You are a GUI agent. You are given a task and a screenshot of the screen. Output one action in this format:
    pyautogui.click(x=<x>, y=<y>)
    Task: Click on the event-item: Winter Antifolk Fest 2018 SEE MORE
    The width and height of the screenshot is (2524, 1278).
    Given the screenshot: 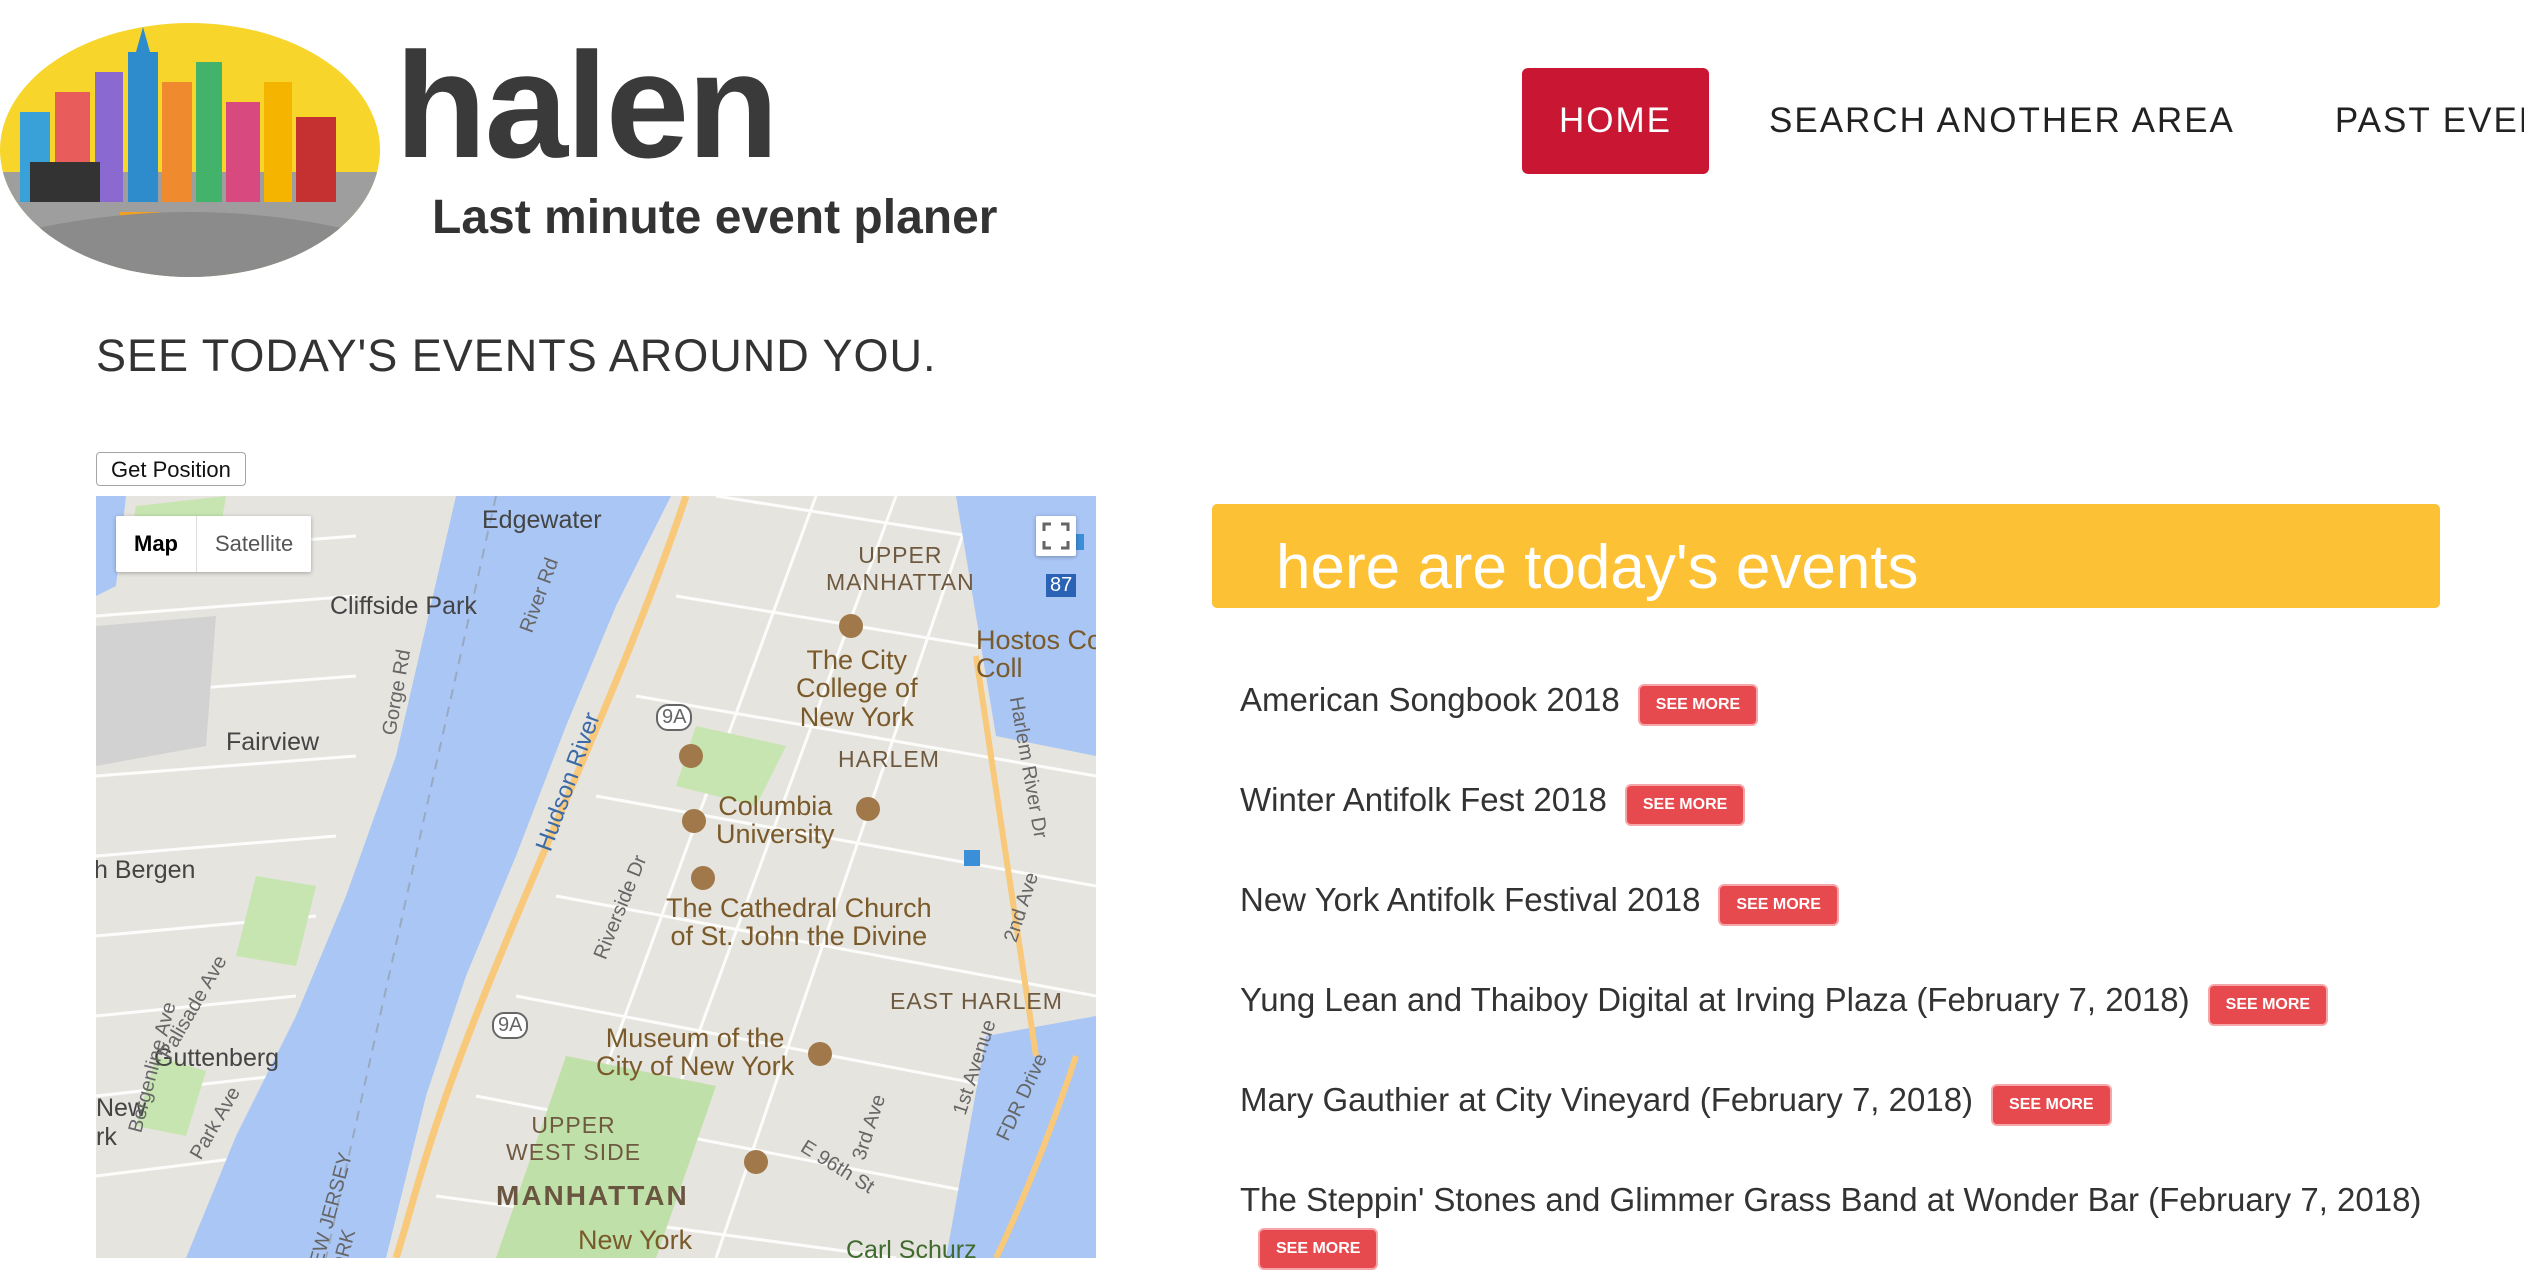 What is the action you would take?
    pyautogui.click(x=1870, y=828)
    